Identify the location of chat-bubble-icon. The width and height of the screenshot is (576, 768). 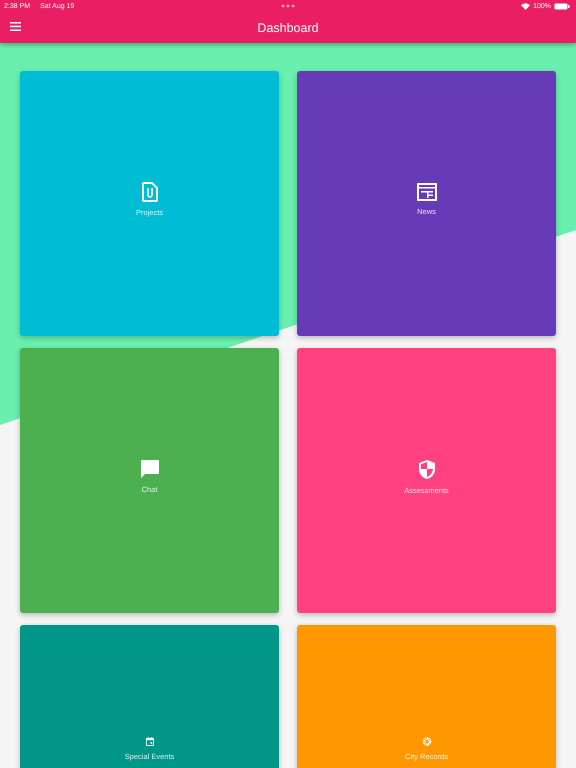
(150, 469).